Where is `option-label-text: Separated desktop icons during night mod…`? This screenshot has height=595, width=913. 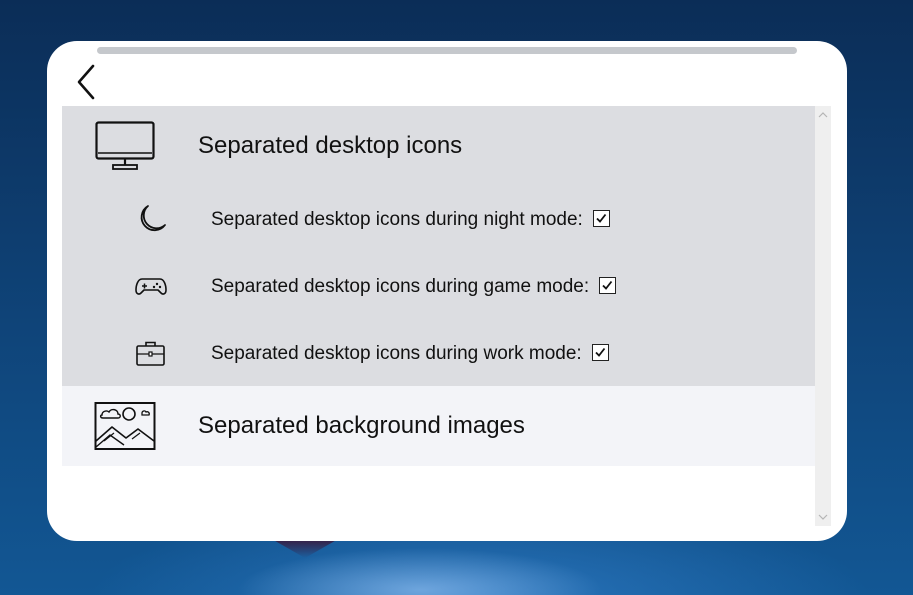 option-label-text: Separated desktop icons during night mod… is located at coordinates (397, 219).